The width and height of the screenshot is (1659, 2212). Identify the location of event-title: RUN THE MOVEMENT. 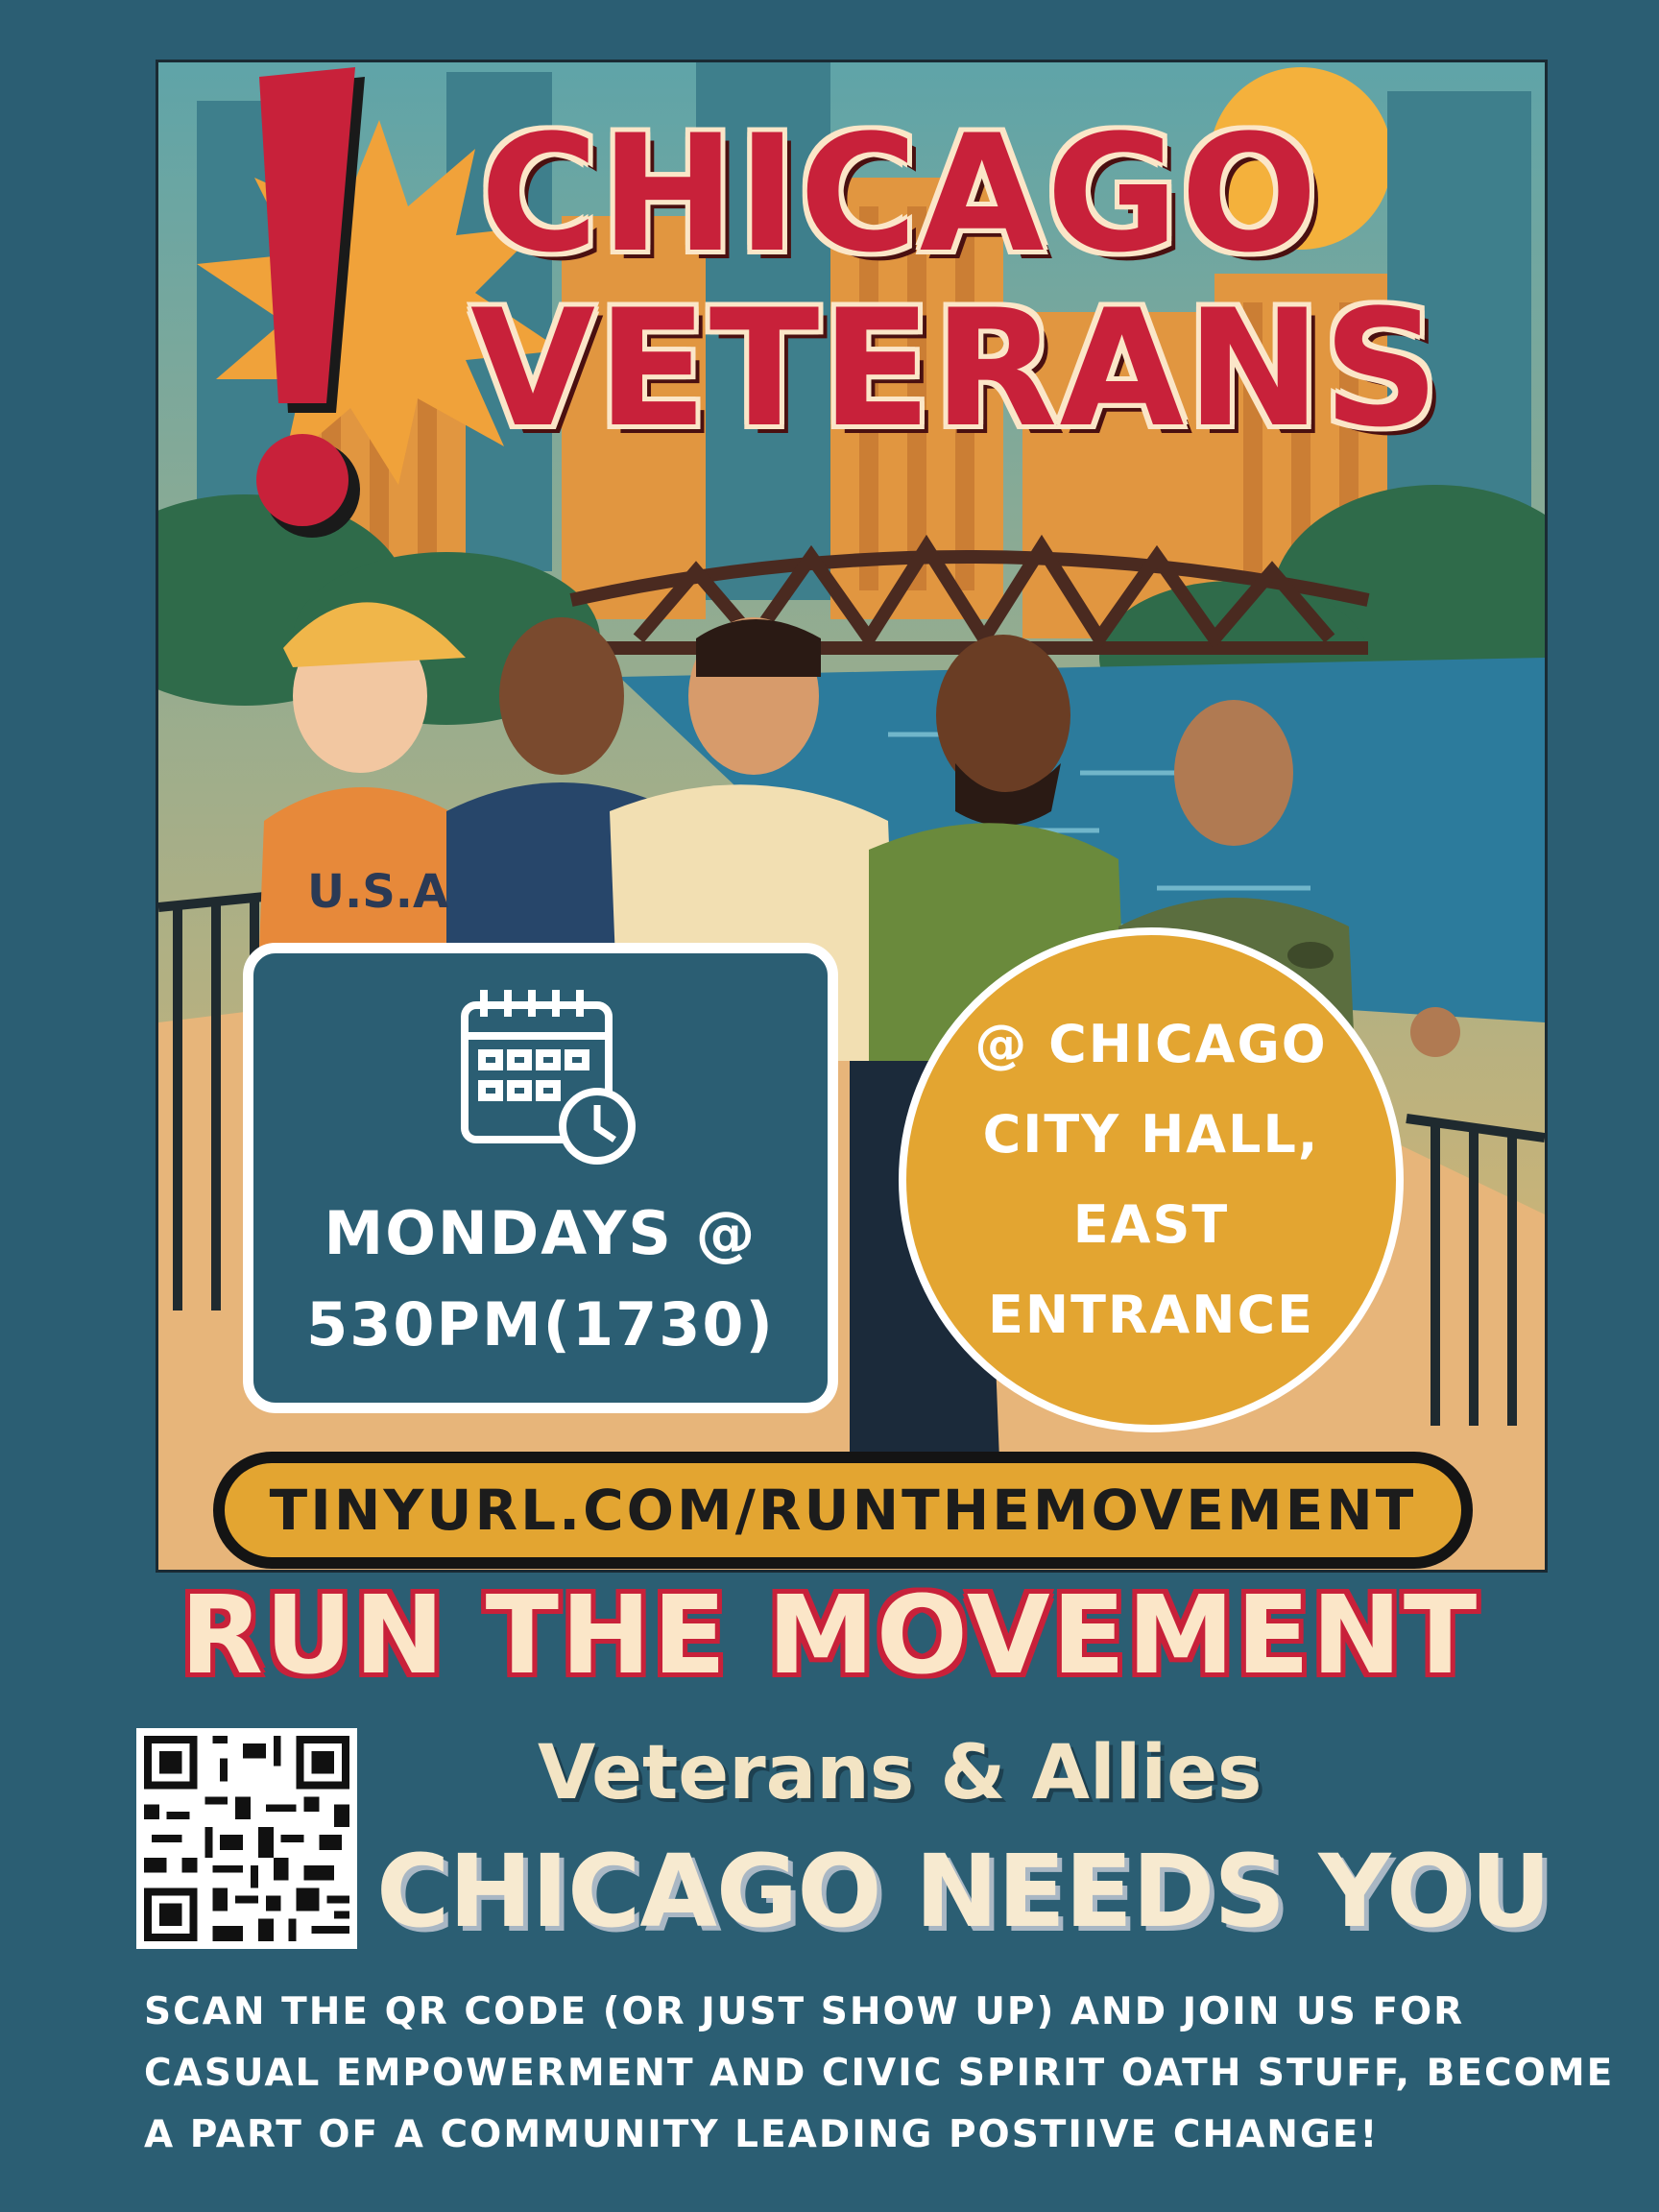
(829, 1636).